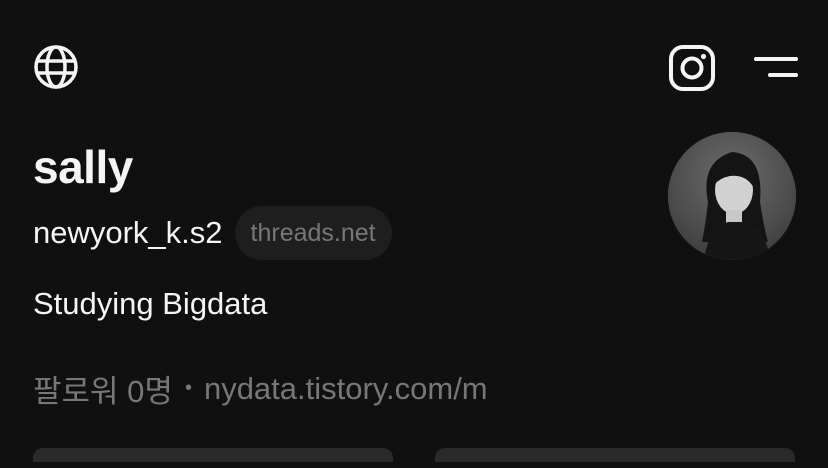  I want to click on profile-meta-row: 팔로워 0명 • nydata.tistory.com/m, so click(260, 388).